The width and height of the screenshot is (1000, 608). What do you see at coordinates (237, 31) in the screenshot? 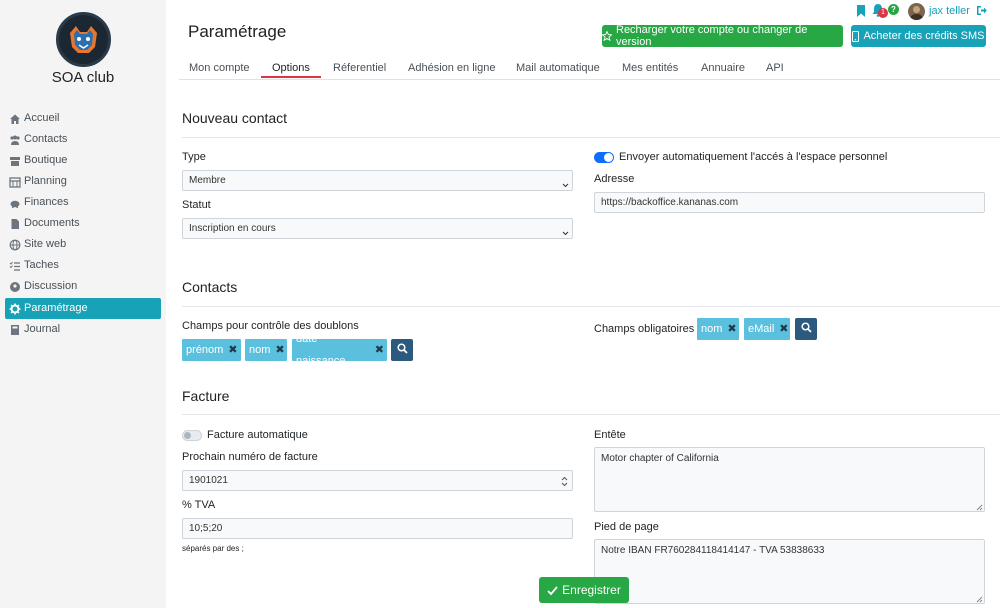
I see `page-title: Paramétrage` at bounding box center [237, 31].